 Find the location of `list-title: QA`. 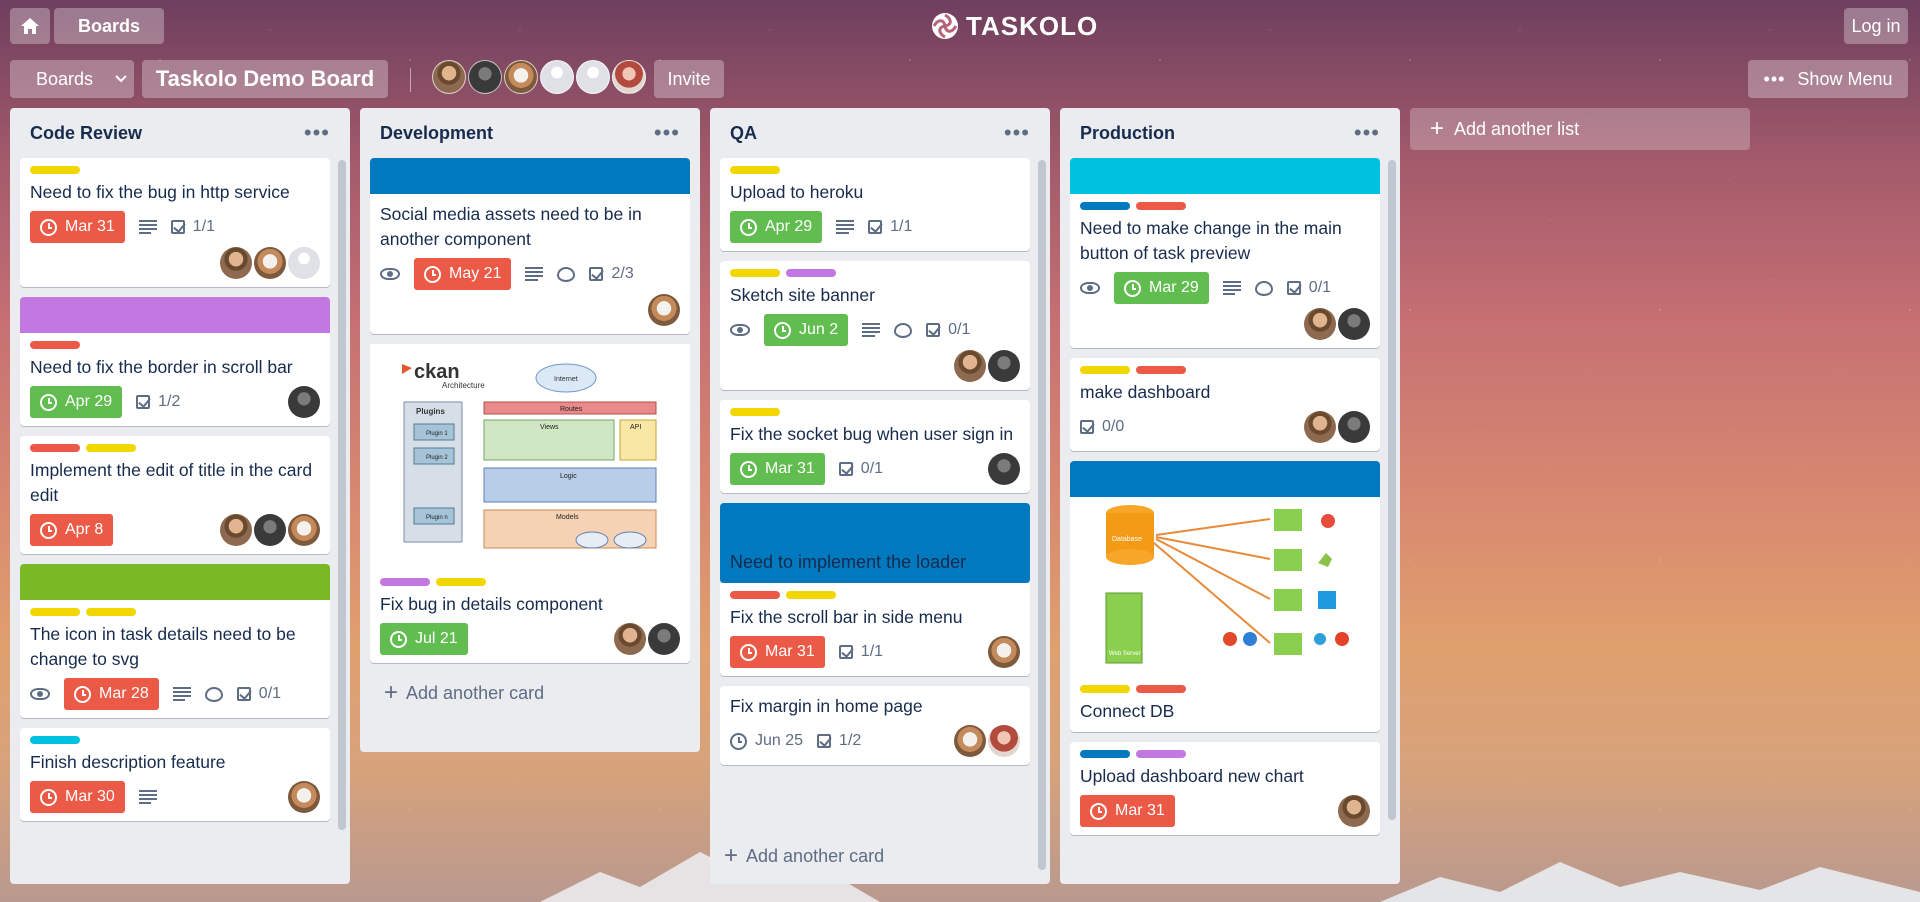

list-title: QA is located at coordinates (743, 133).